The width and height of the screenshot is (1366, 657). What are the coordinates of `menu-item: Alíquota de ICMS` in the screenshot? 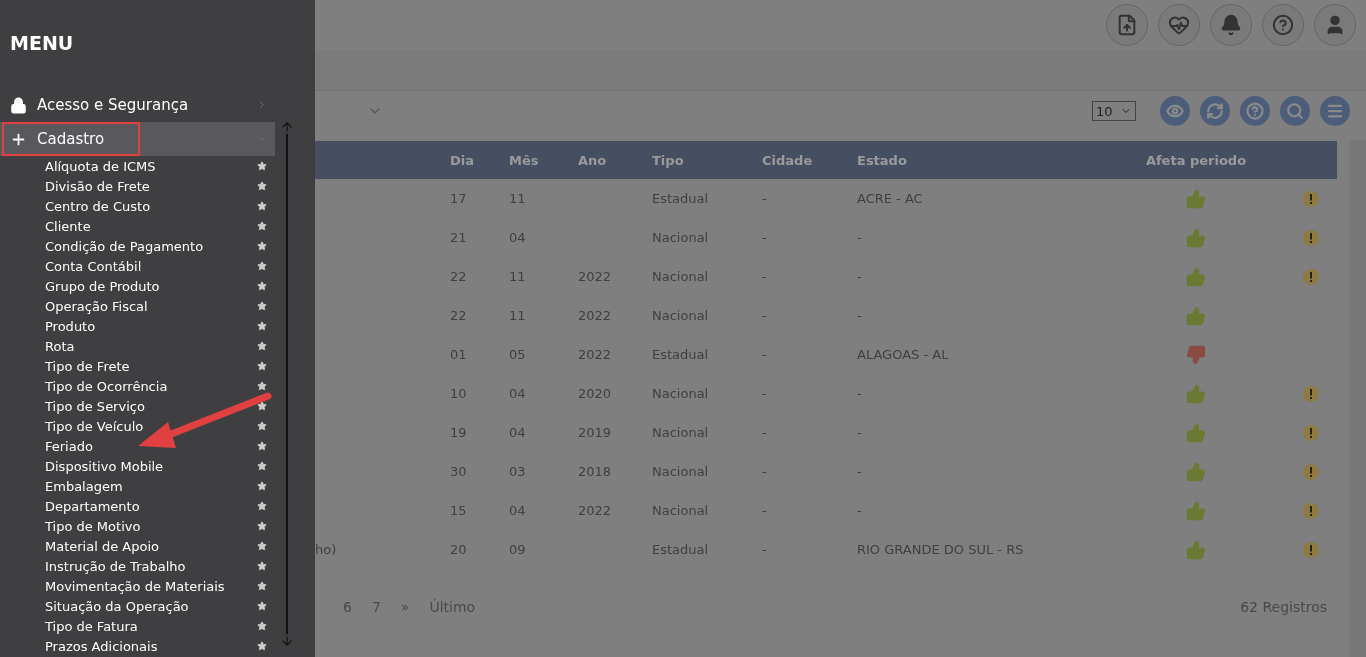 It's located at (137, 166).